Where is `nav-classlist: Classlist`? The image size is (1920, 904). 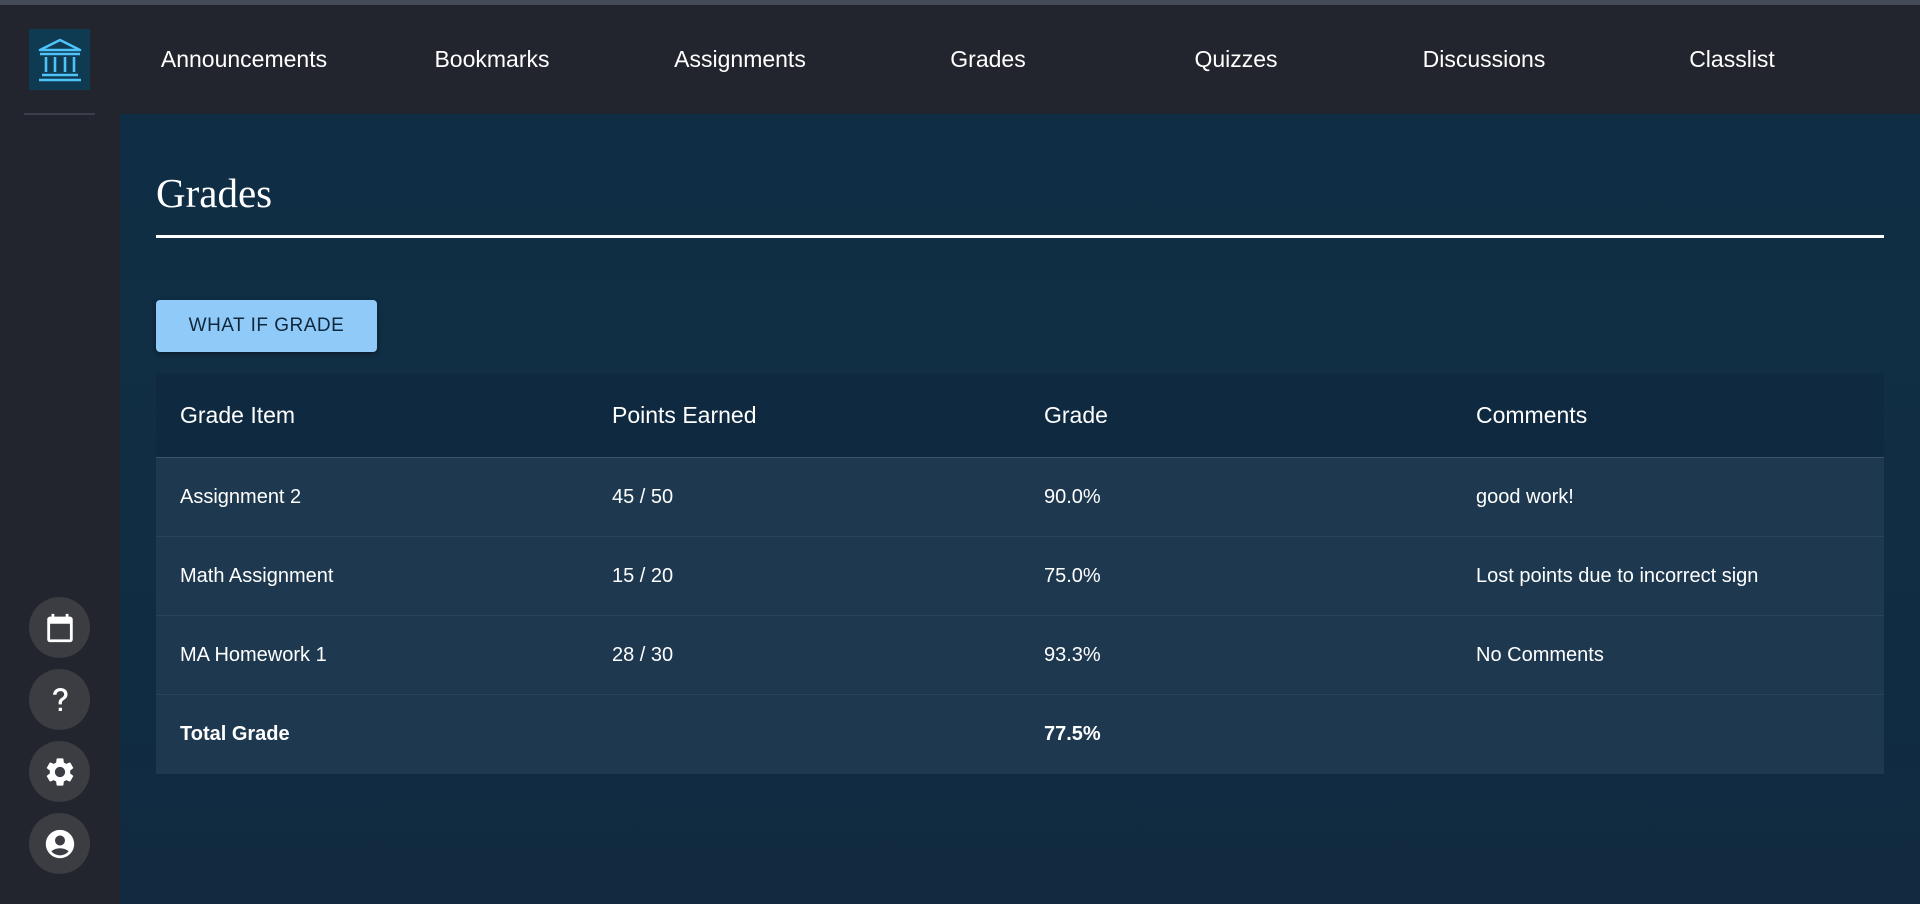
nav-classlist: Classlist is located at coordinates (1732, 59).